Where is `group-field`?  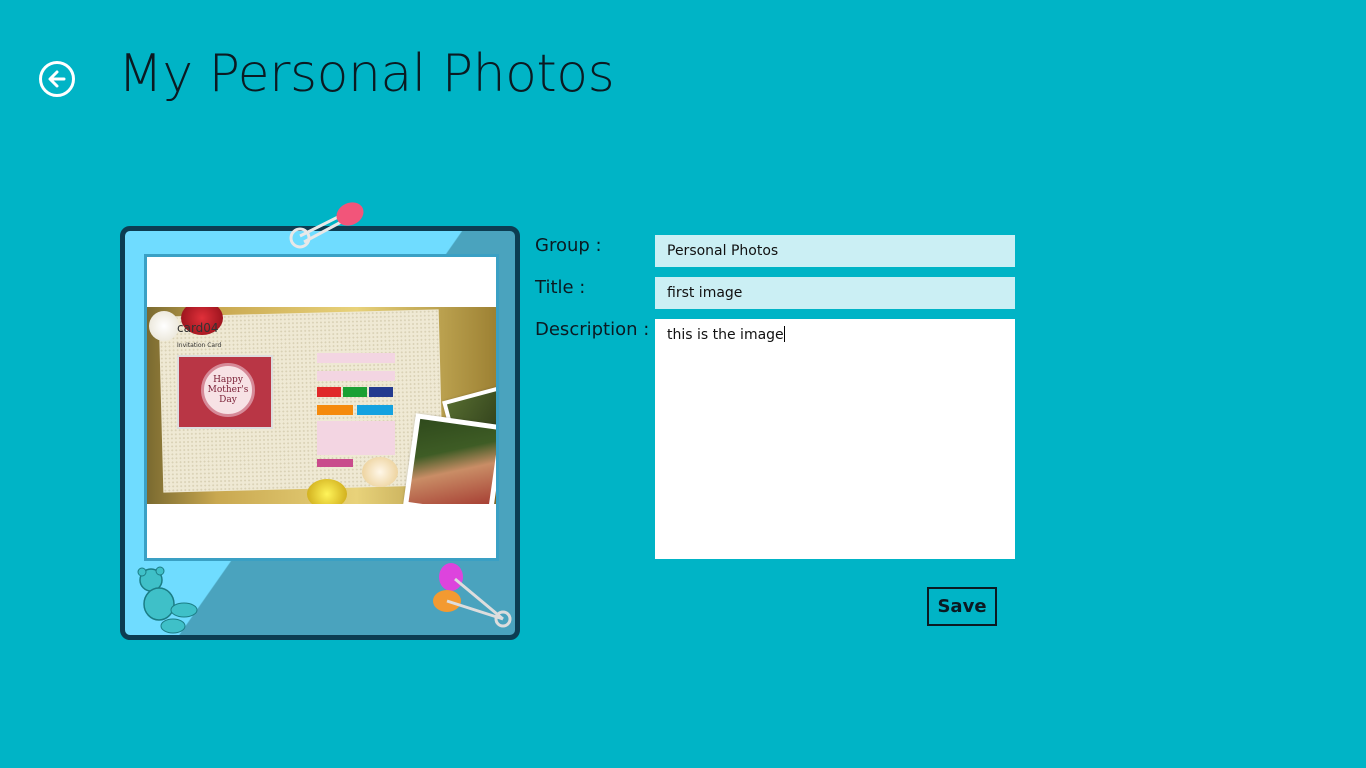 group-field is located at coordinates (835, 251).